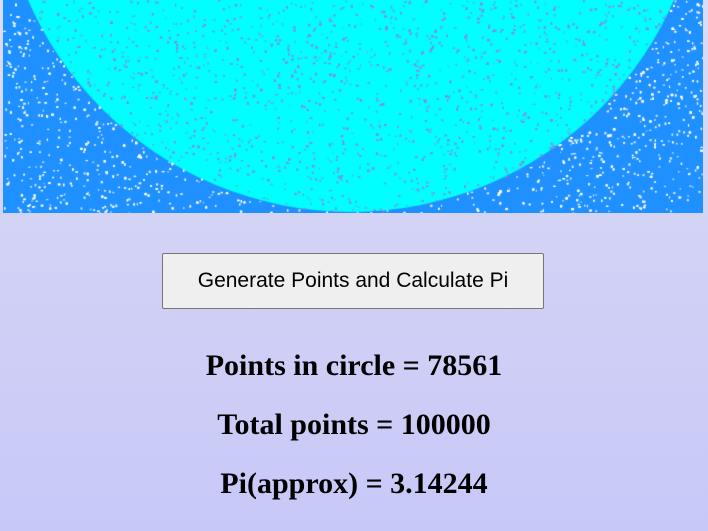 The height and width of the screenshot is (531, 708). What do you see at coordinates (353, 281) in the screenshot?
I see `generate-points-button: Generate Points and Calculate Pi` at bounding box center [353, 281].